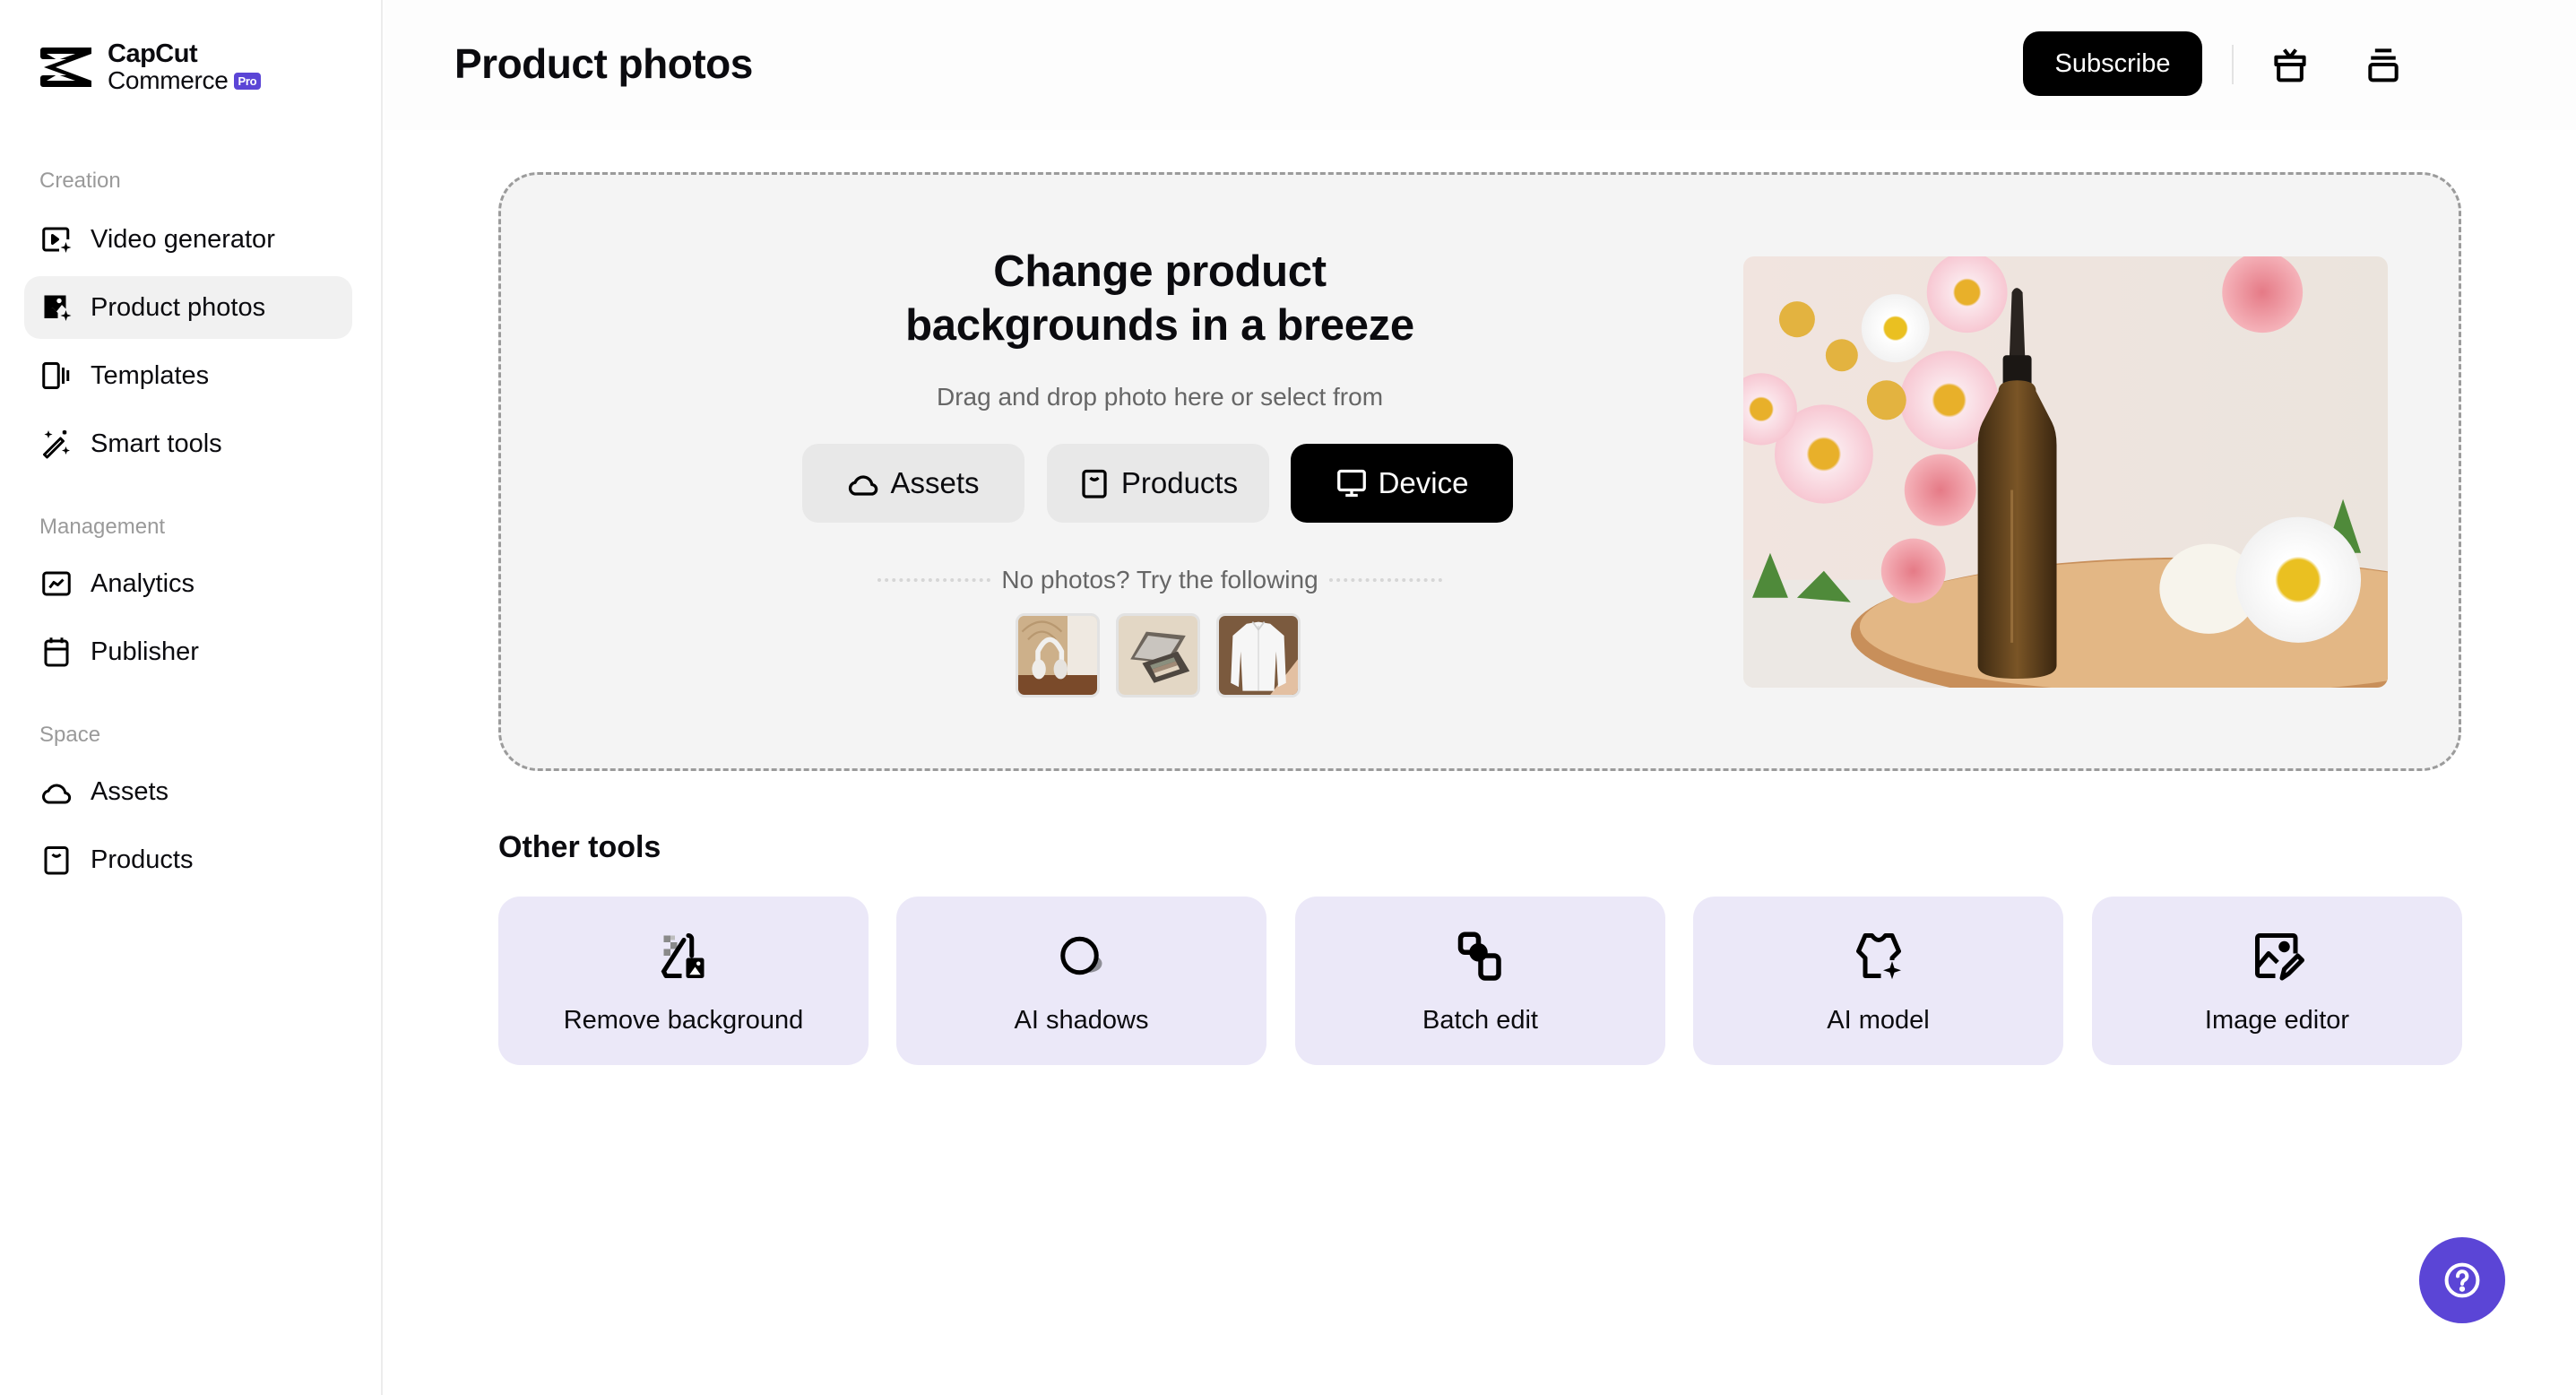 This screenshot has width=2576, height=1395. What do you see at coordinates (56, 652) in the screenshot?
I see `calendar-icon` at bounding box center [56, 652].